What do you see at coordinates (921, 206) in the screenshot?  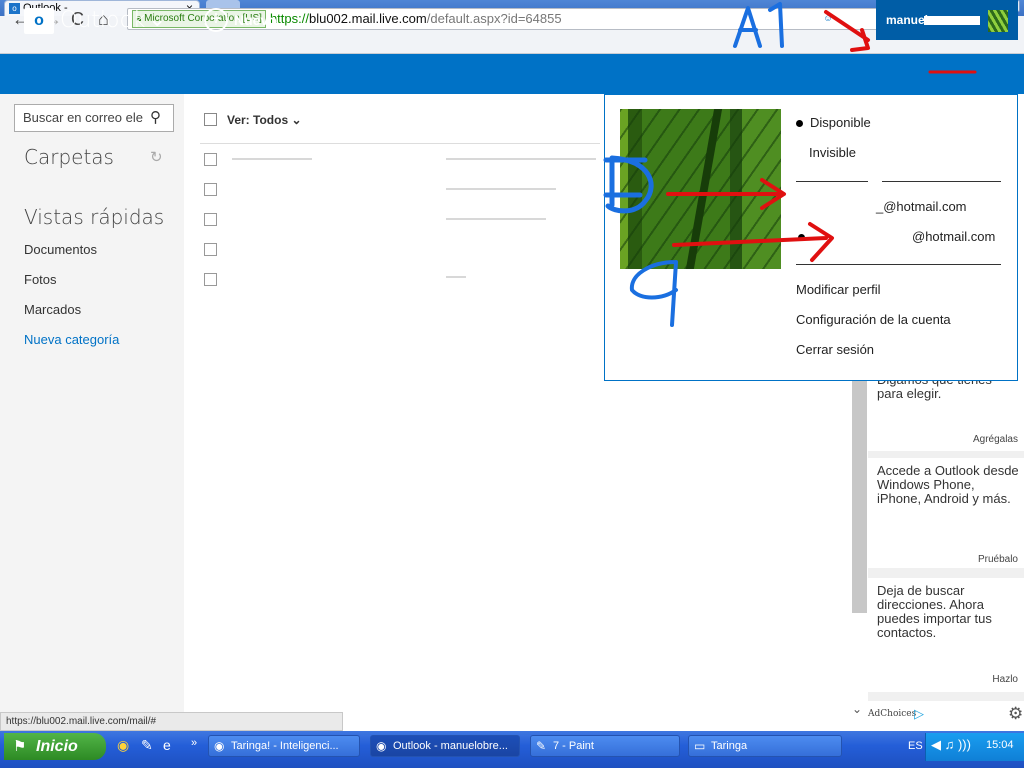 I see `account-option-1: _@hotmail.com` at bounding box center [921, 206].